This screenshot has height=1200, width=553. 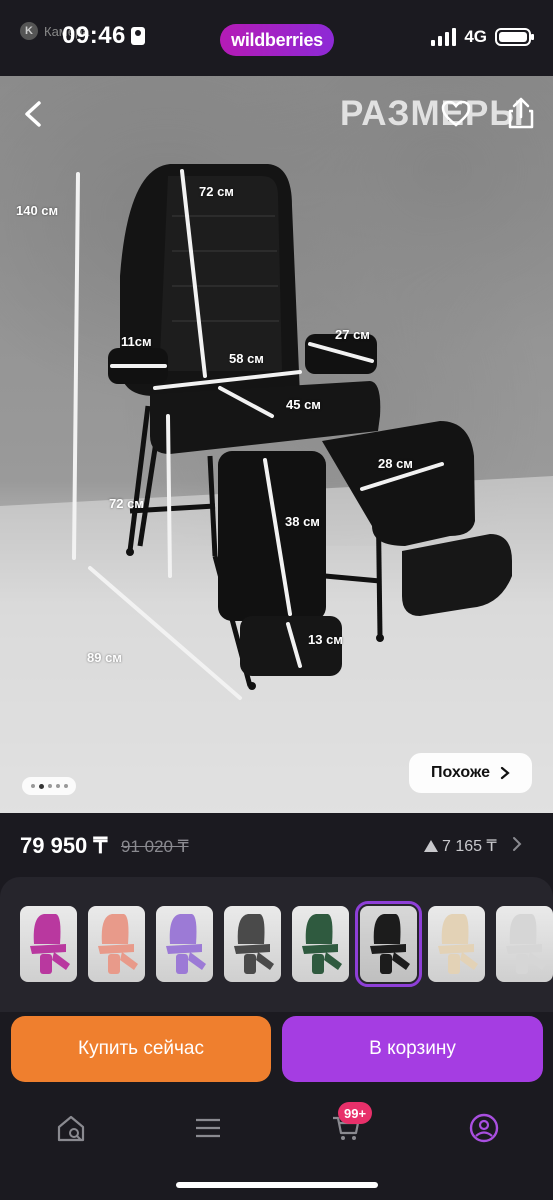 What do you see at coordinates (475, 36) in the screenshot?
I see `network-label: 4G` at bounding box center [475, 36].